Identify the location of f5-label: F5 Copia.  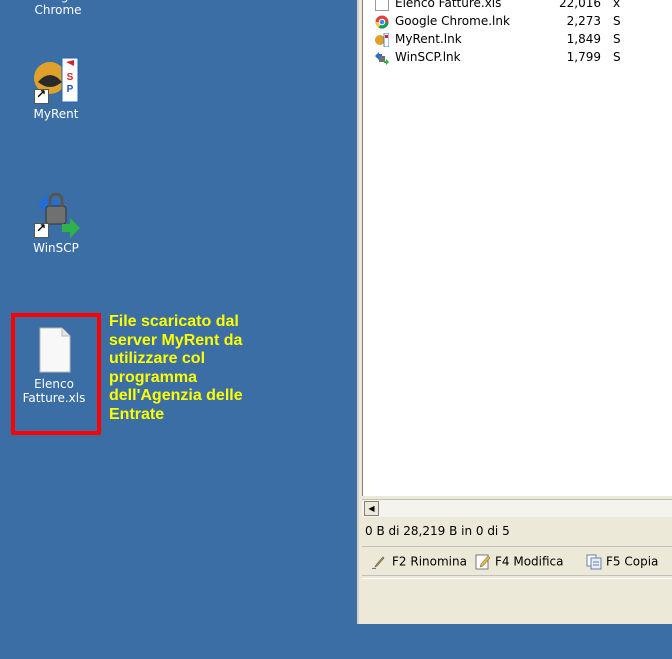
(632, 561).